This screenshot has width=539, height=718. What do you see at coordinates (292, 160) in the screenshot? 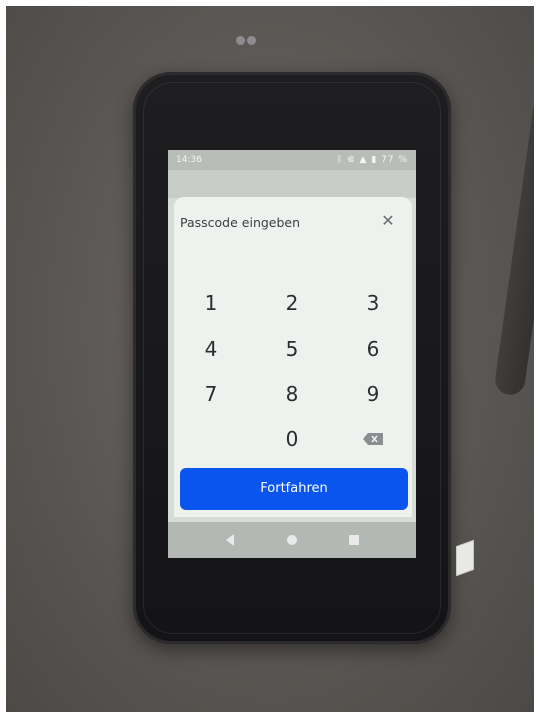
I see `status-bar: 14:36 ᛒ ⋐ ▲ ▮ 77 %` at bounding box center [292, 160].